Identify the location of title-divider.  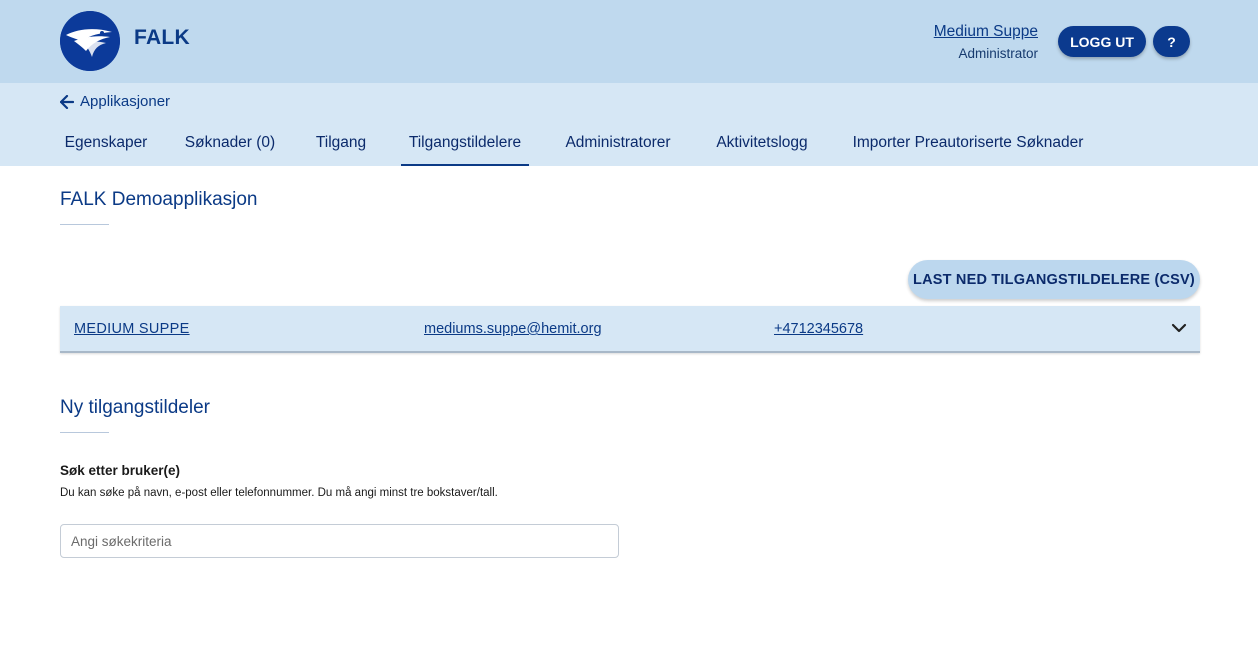
(84, 224).